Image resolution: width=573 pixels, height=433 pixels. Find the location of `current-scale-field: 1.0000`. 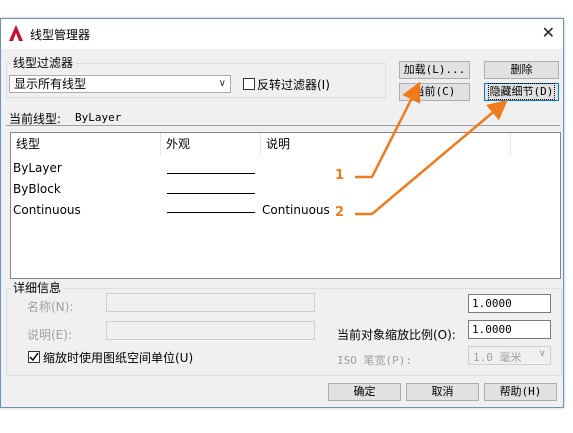

current-scale-field: 1.0000 is located at coordinates (509, 329).